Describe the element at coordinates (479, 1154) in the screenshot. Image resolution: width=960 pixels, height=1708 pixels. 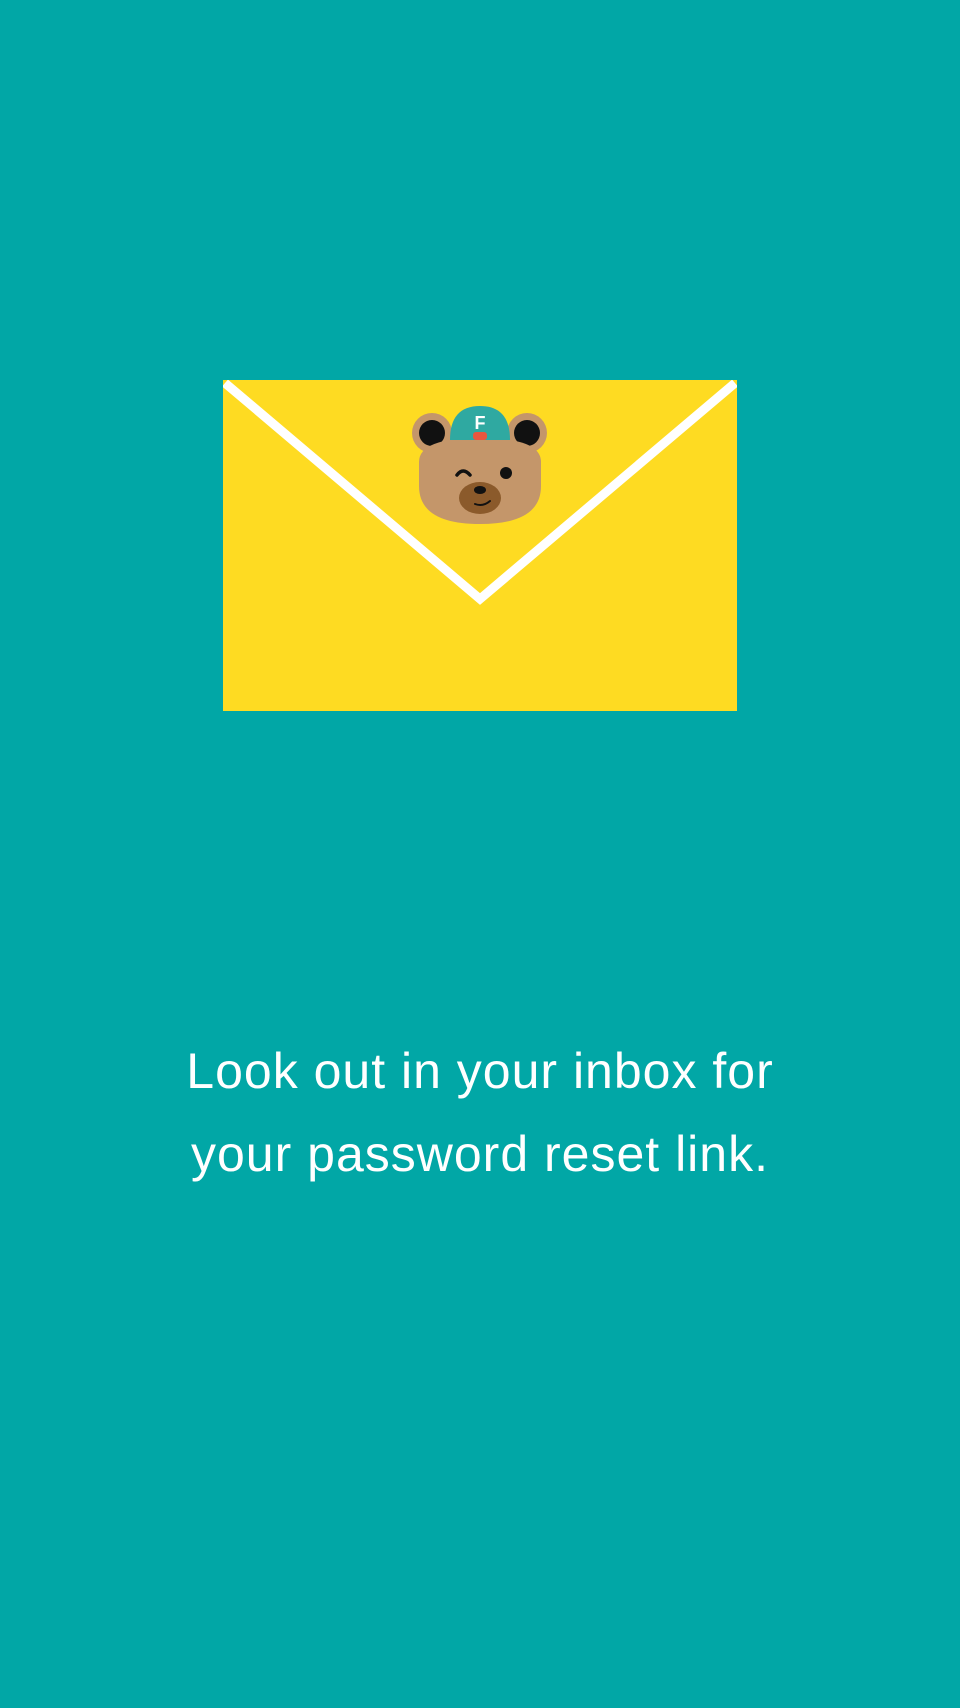
I see `message-line-2: your password reset link.` at that location.